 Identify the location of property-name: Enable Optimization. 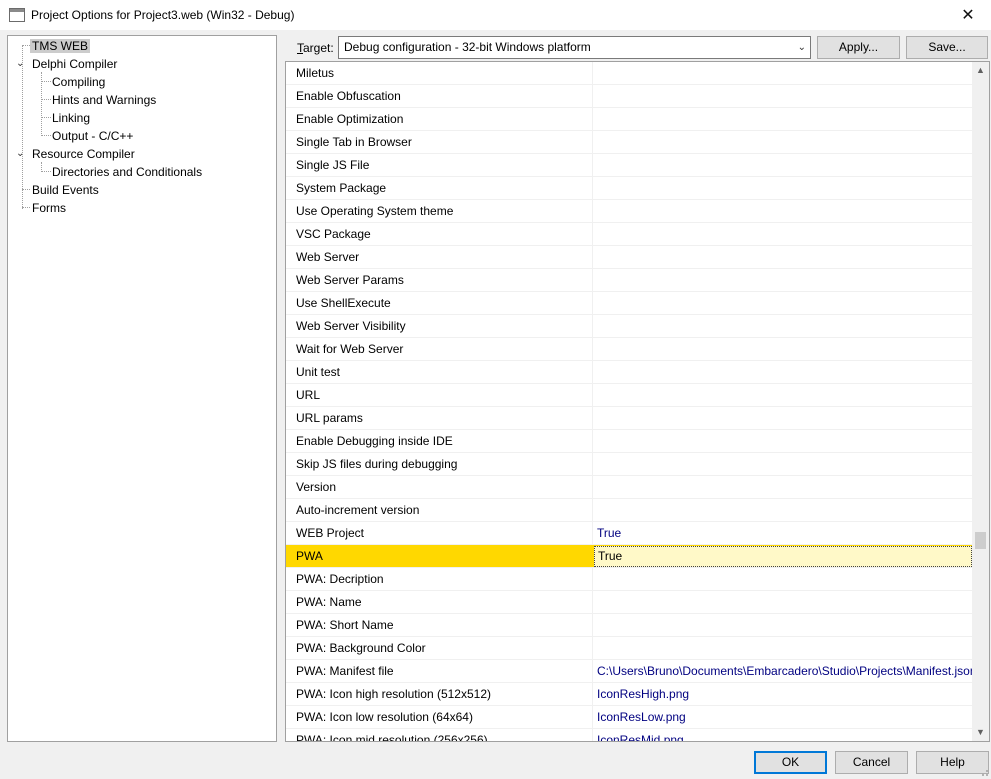
(439, 119).